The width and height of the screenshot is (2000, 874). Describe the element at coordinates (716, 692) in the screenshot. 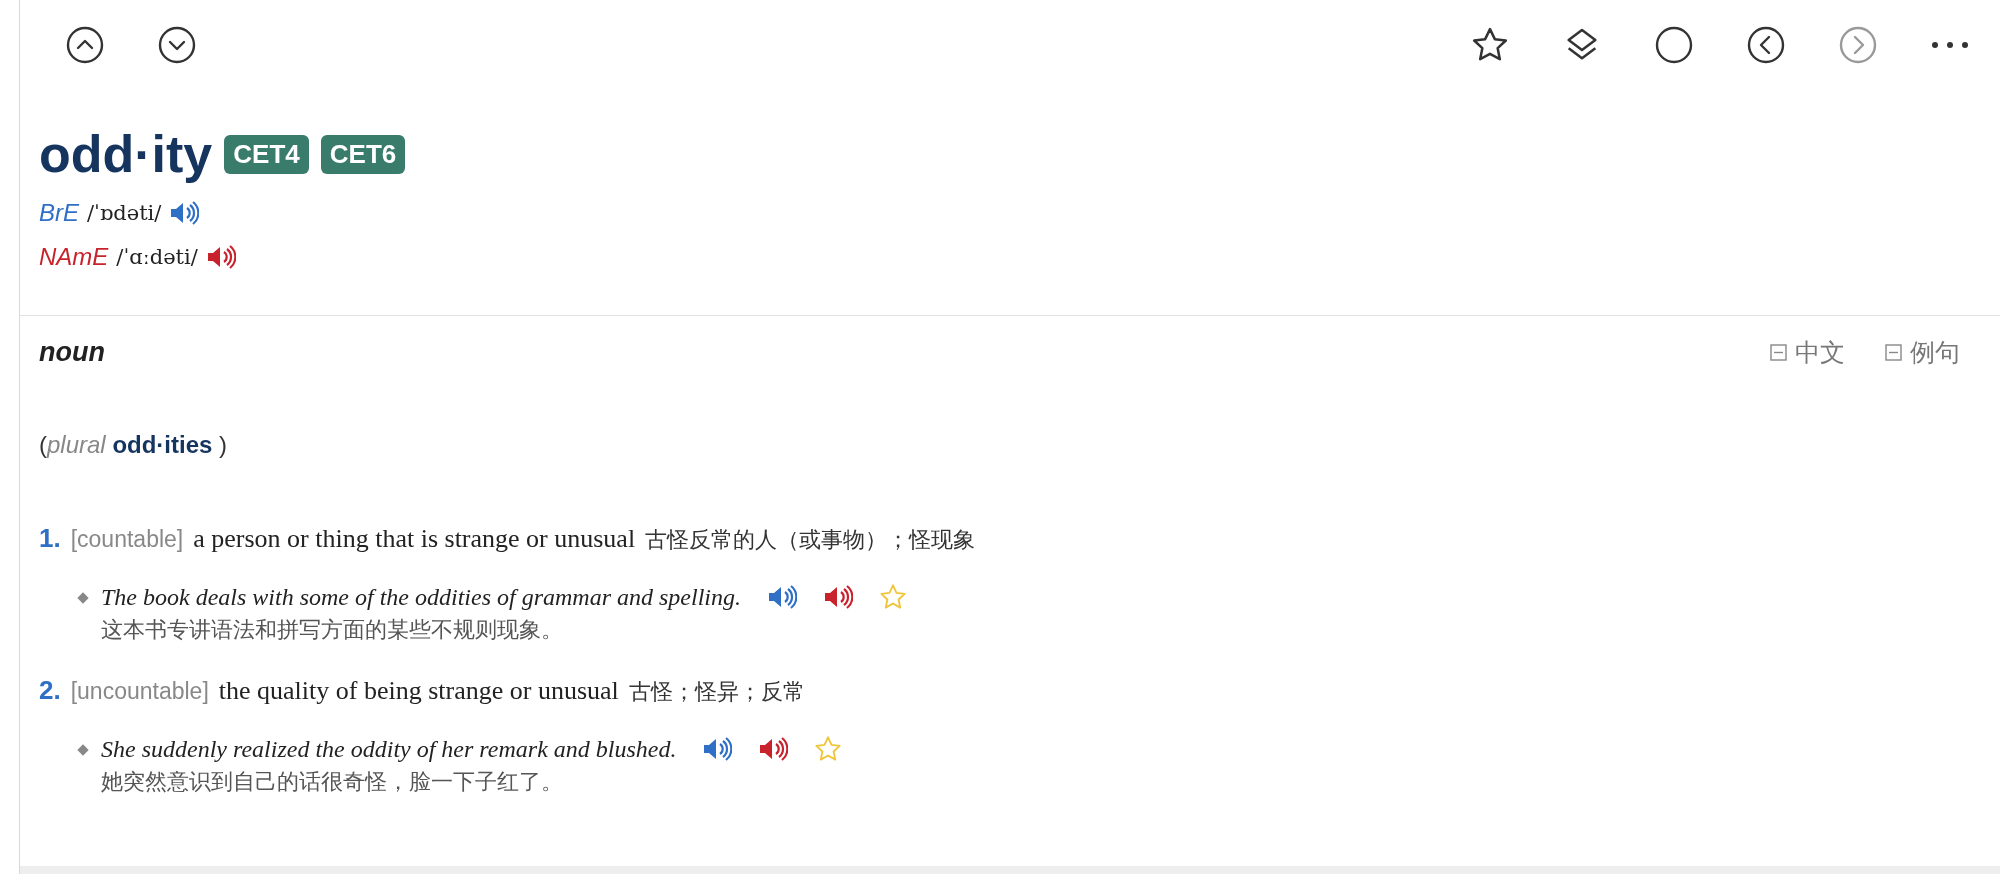

I see `definition-translation: 古怪；怪异；反常` at that location.